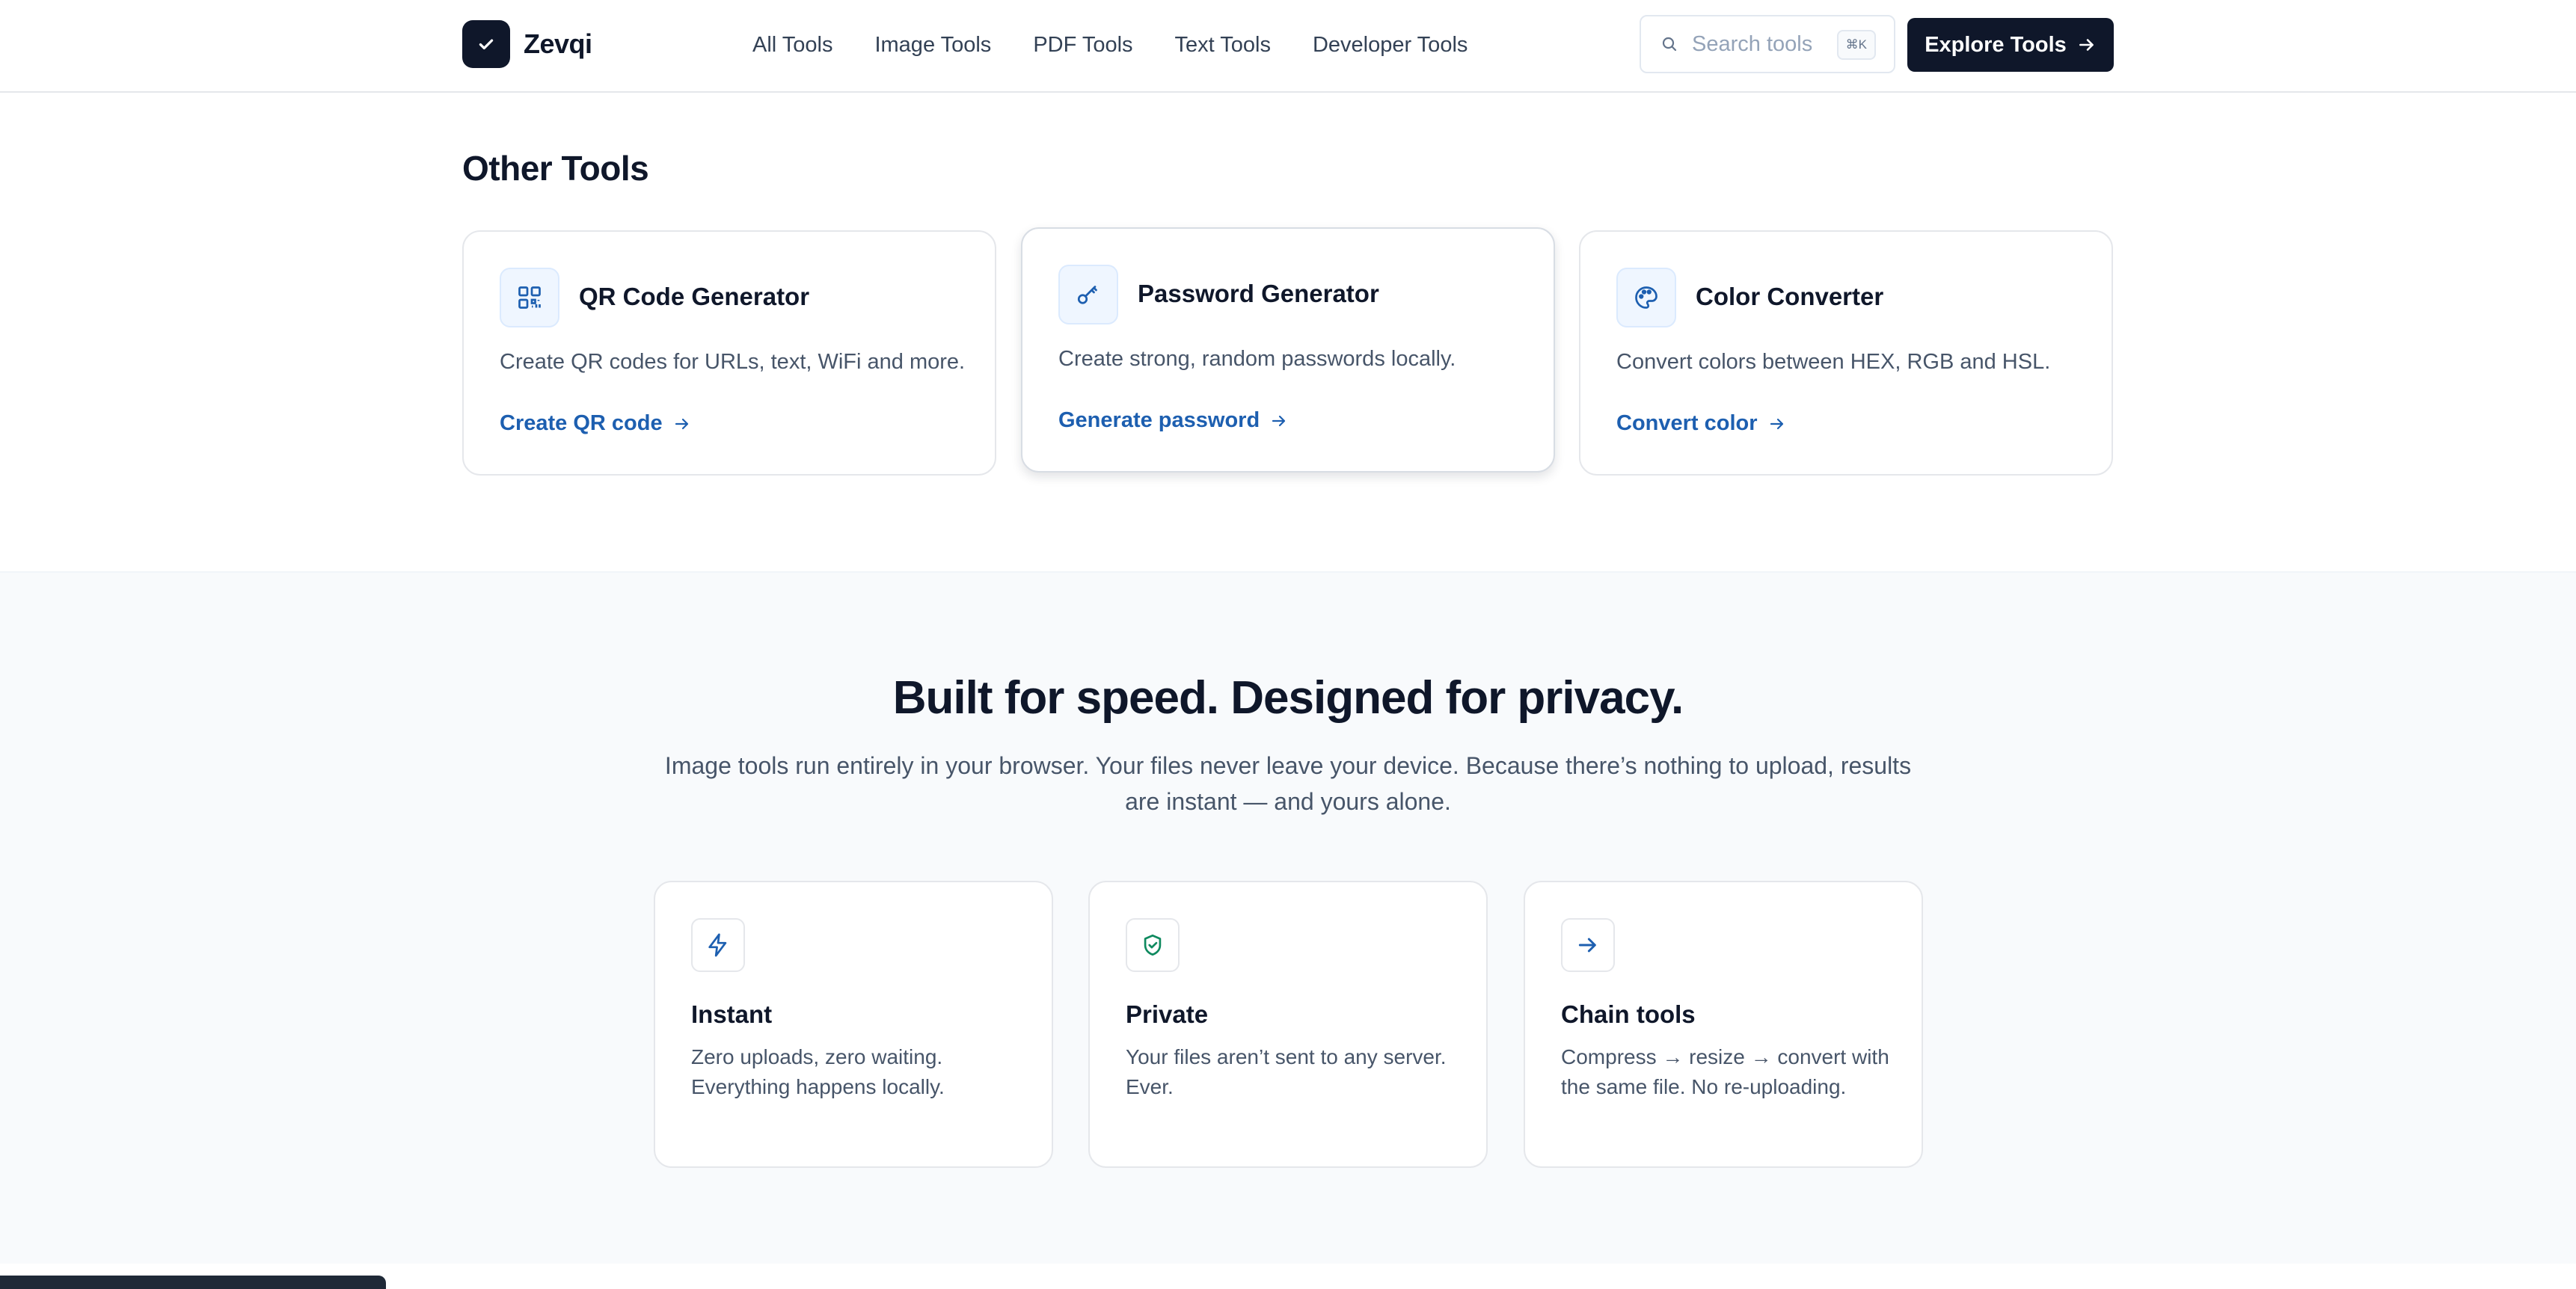 The height and width of the screenshot is (1289, 2576). I want to click on explore-tools-button: Explore Tools, so click(2010, 45).